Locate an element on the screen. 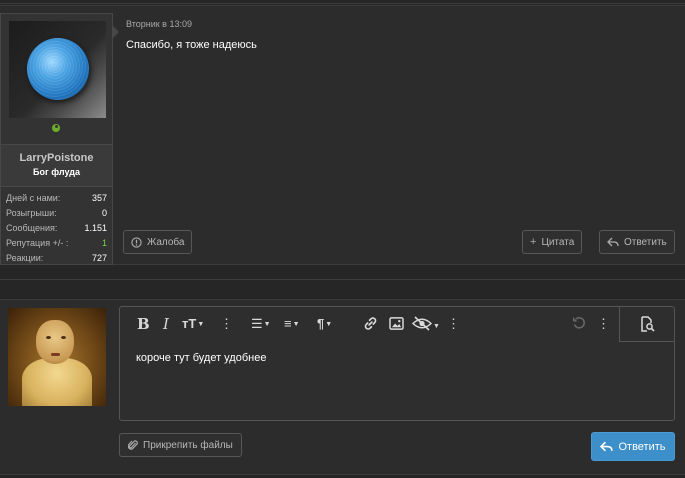  stat-row-reputation: Репутация +/- : 1 is located at coordinates (56, 242).